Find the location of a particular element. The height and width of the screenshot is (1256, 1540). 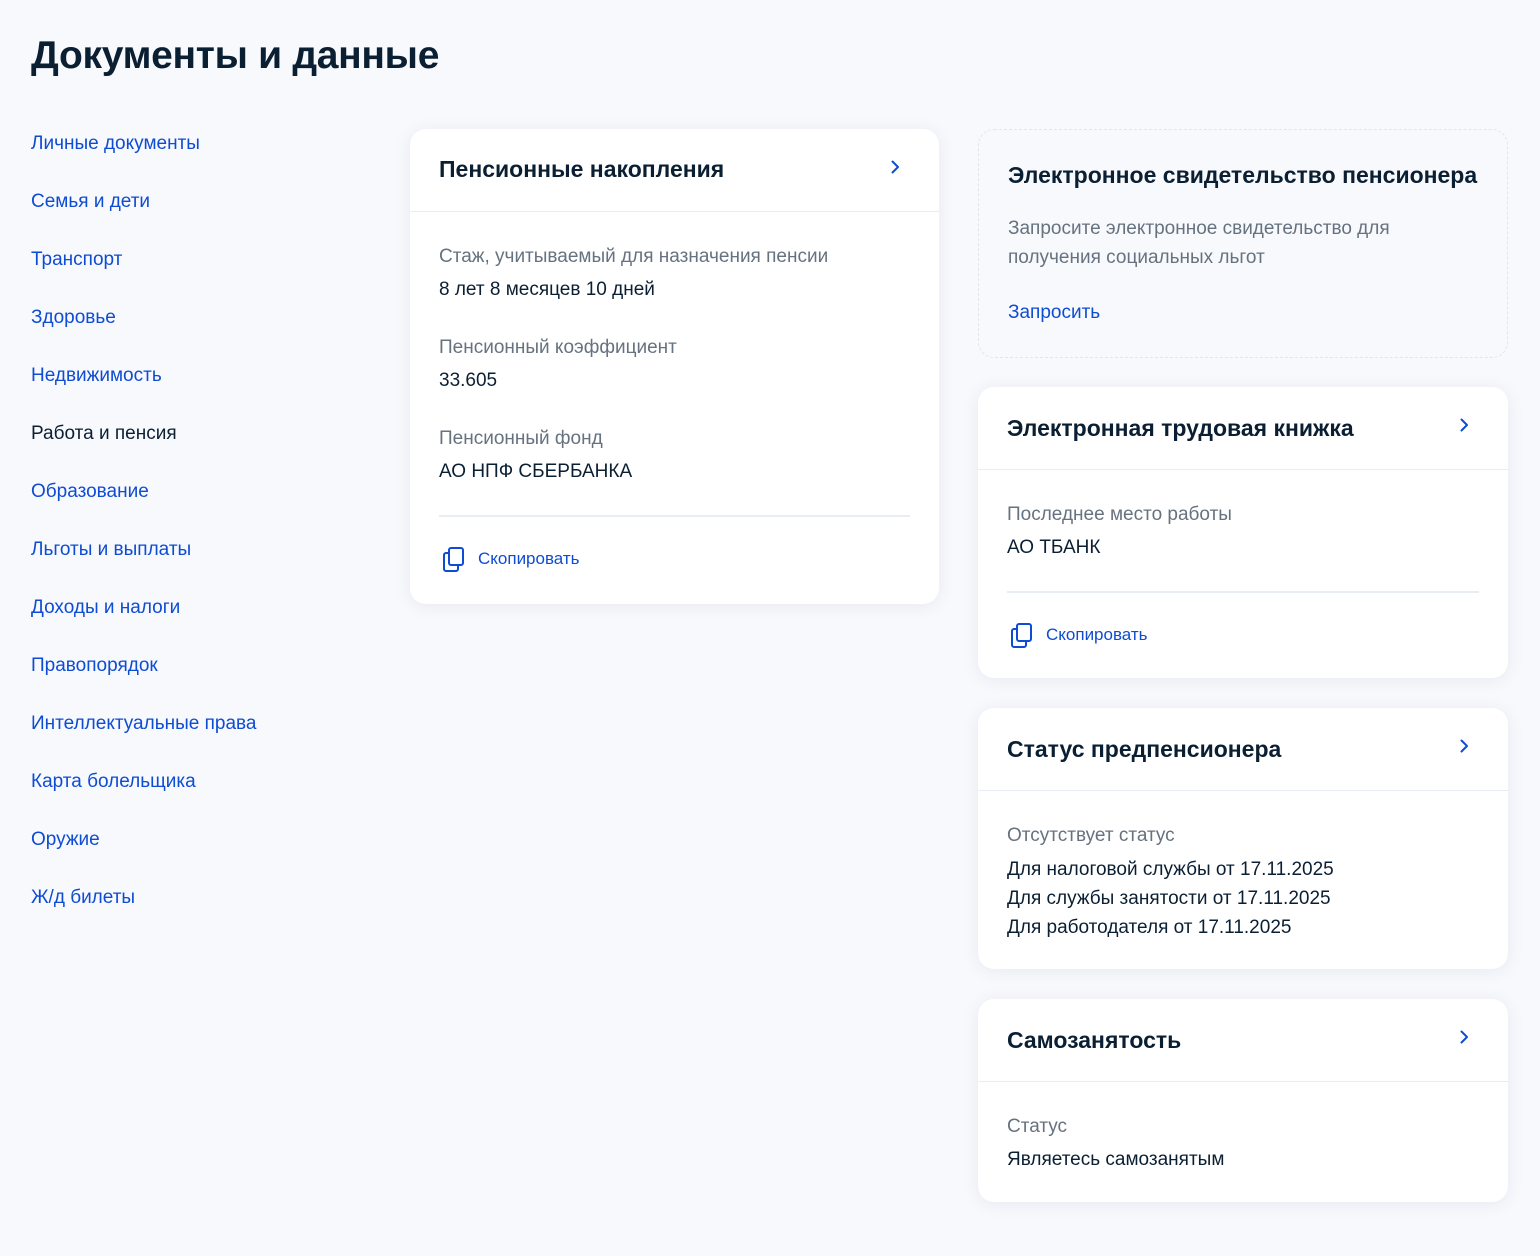

status-line: Для работодателя от 17.11.2025 is located at coordinates (1149, 927).